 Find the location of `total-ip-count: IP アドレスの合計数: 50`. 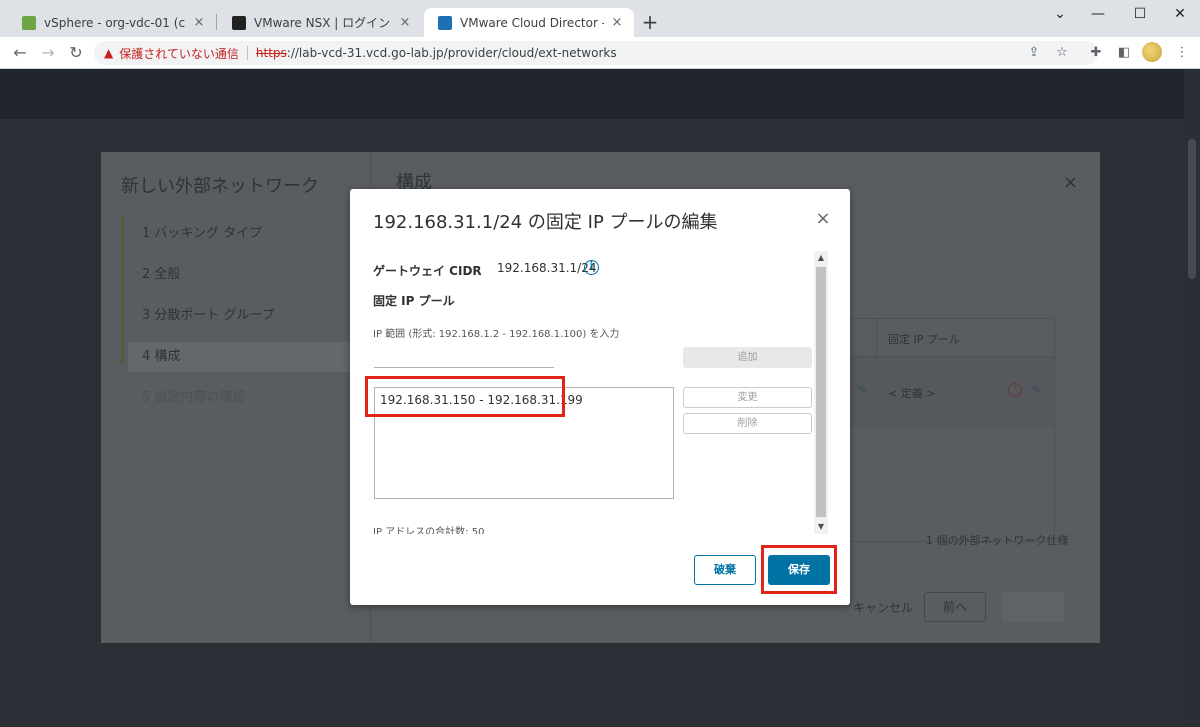

total-ip-count: IP アドレスの合計数: 50 is located at coordinates (429, 530).